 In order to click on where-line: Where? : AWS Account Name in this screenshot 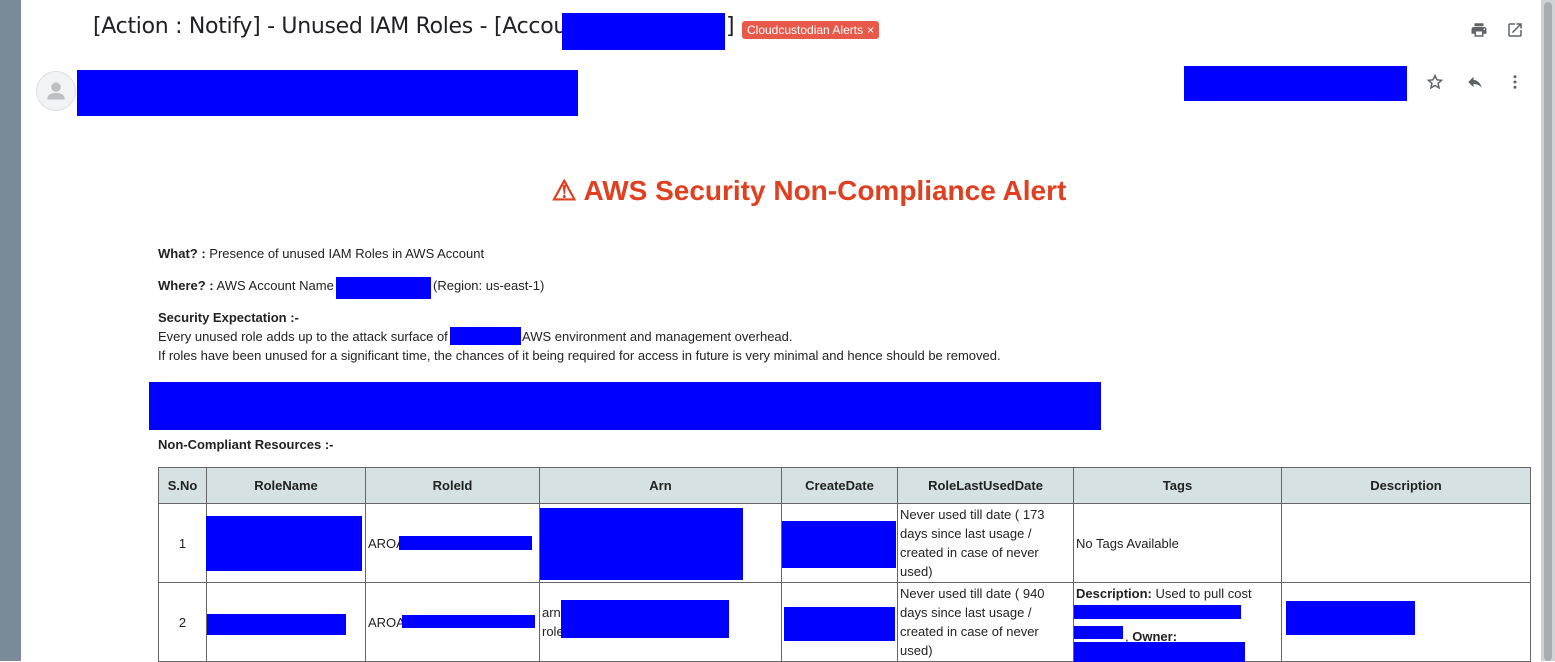, I will do `click(246, 285)`.